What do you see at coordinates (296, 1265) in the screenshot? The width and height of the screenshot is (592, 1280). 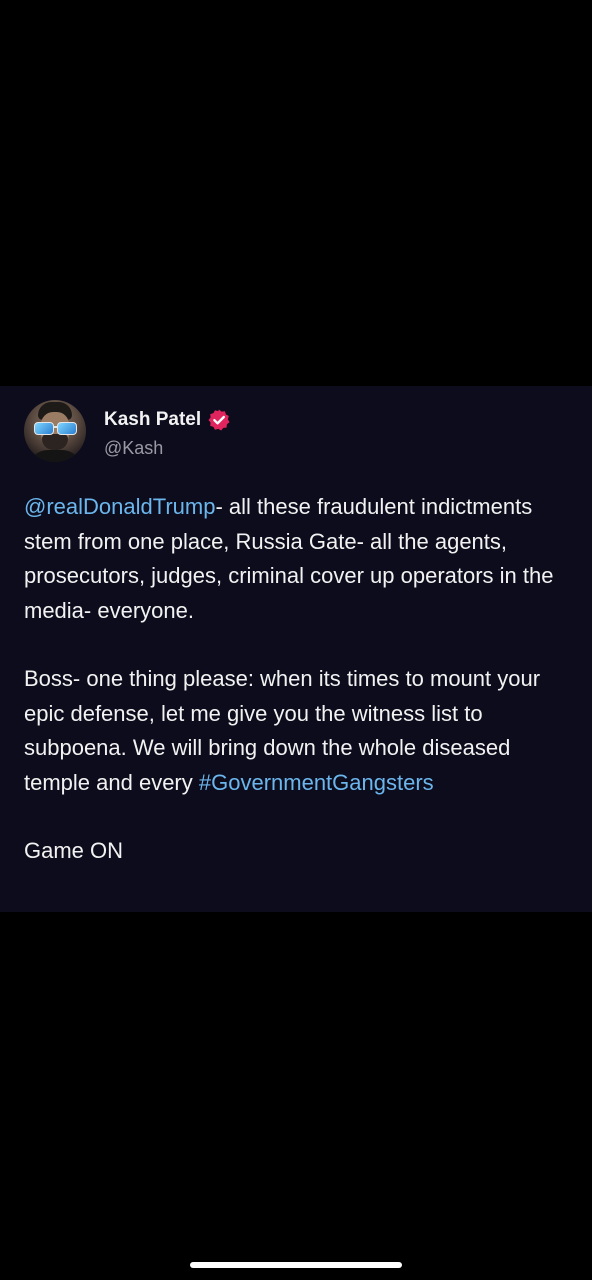 I see `home-indicator` at bounding box center [296, 1265].